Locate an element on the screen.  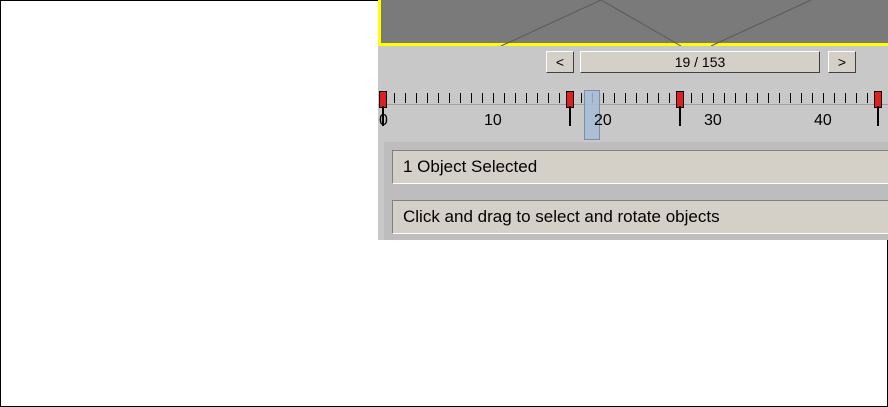
track-label-10: 10 is located at coordinates (493, 120).